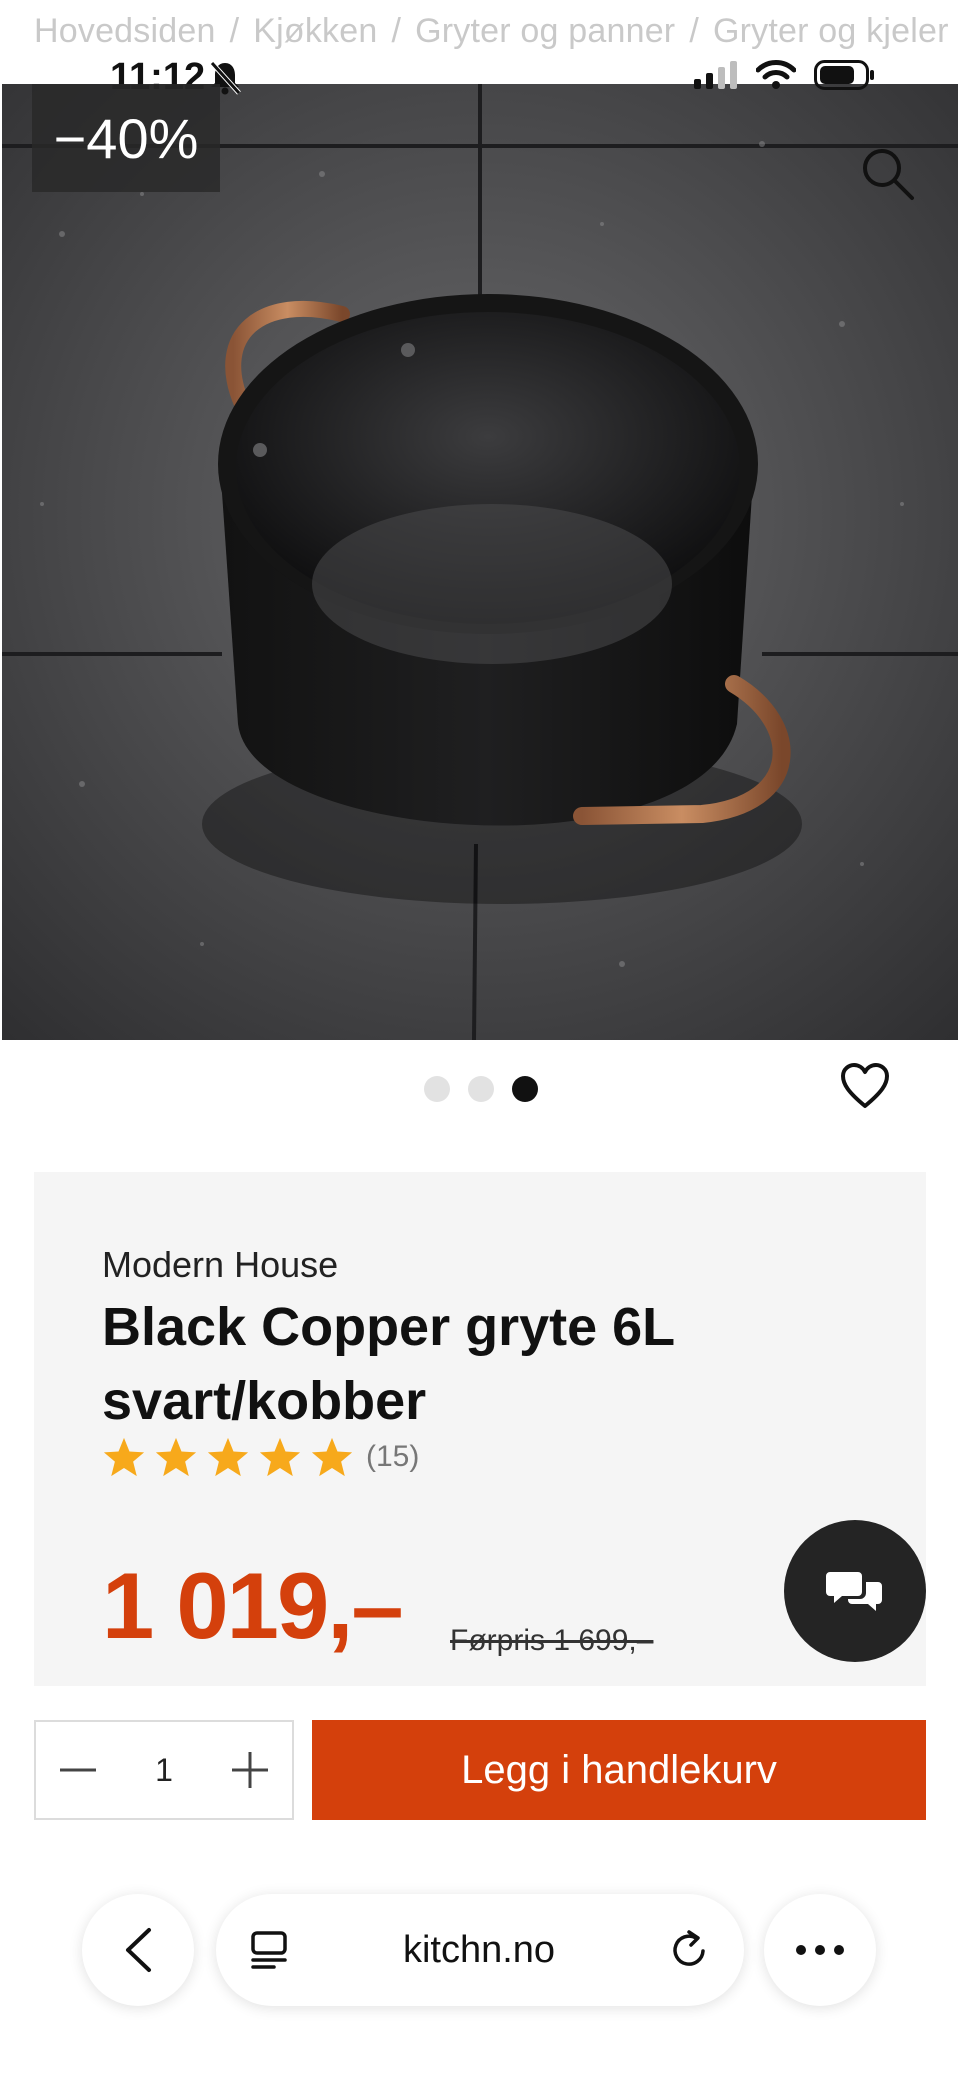 This screenshot has width=960, height=2087. I want to click on rating-count: (15), so click(393, 1456).